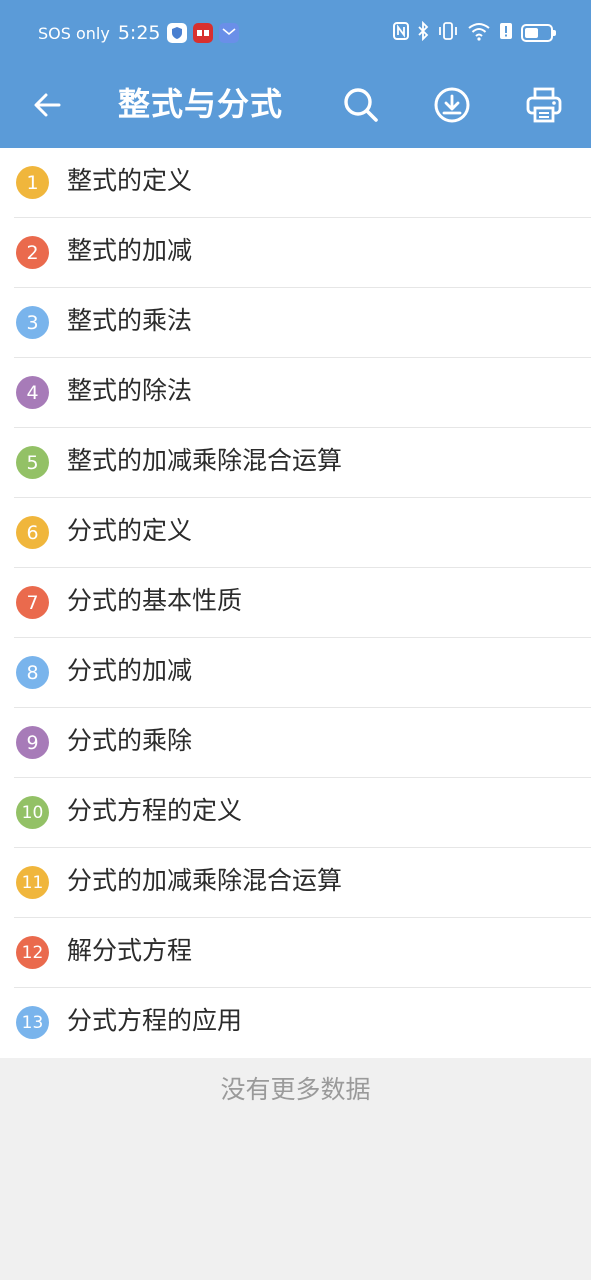 The image size is (591, 1280). What do you see at coordinates (202, 33) in the screenshot?
I see `news-app-icon` at bounding box center [202, 33].